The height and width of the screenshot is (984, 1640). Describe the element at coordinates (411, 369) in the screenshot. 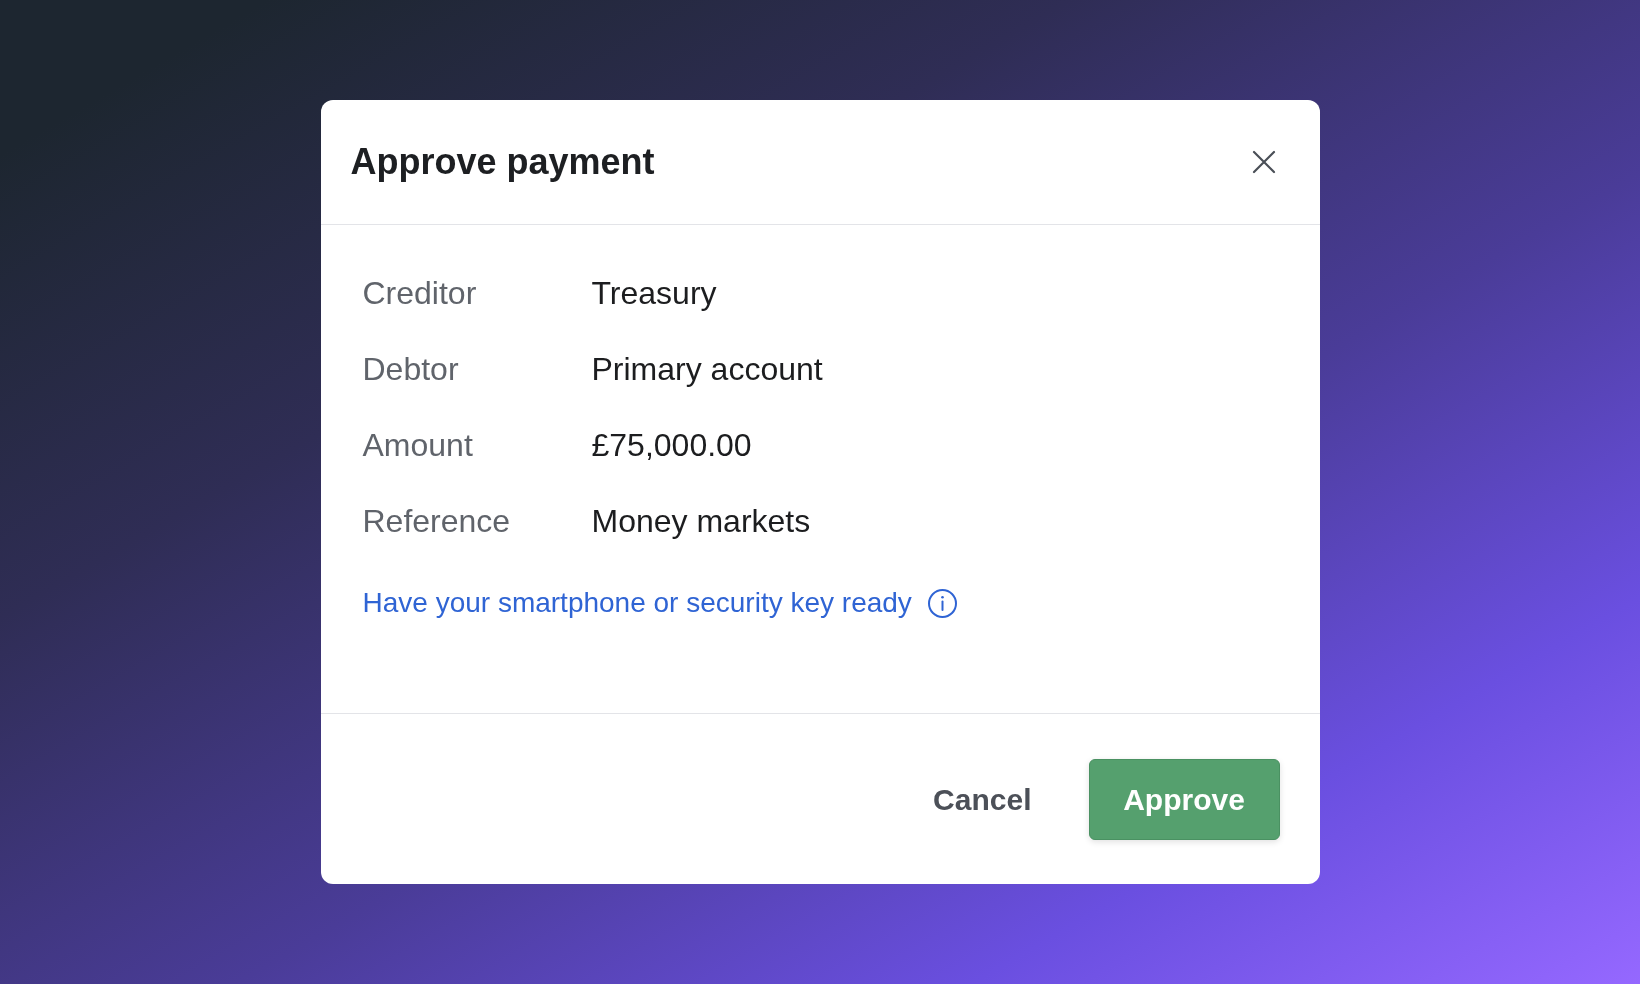

I see `detail-label: Debtor` at that location.